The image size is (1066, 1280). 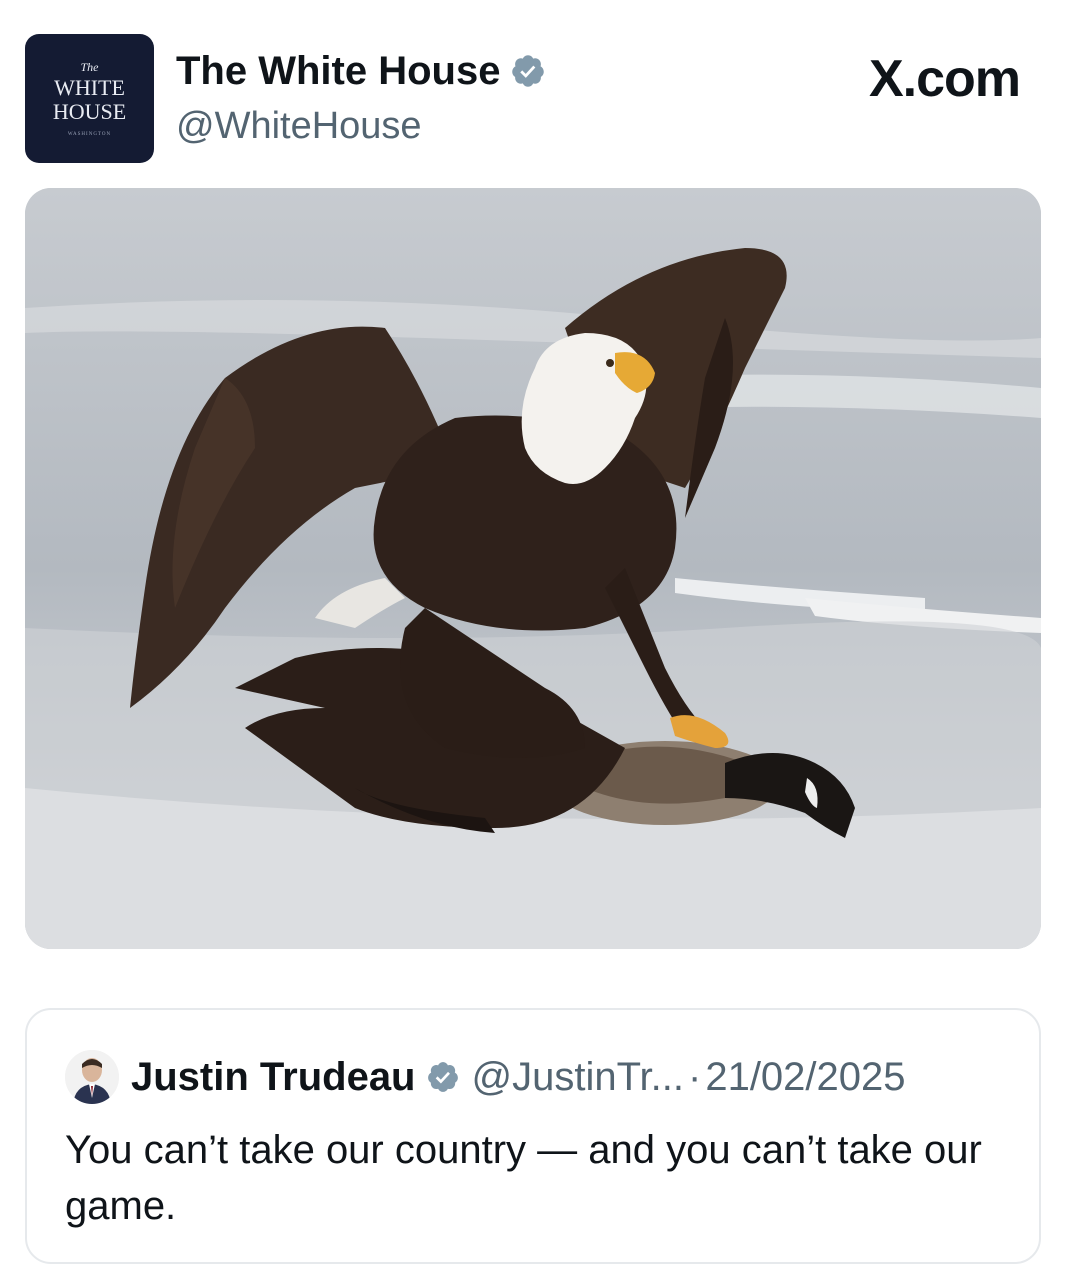 What do you see at coordinates (89, 111) in the screenshot?
I see `avatar-text-house: HOUSE` at bounding box center [89, 111].